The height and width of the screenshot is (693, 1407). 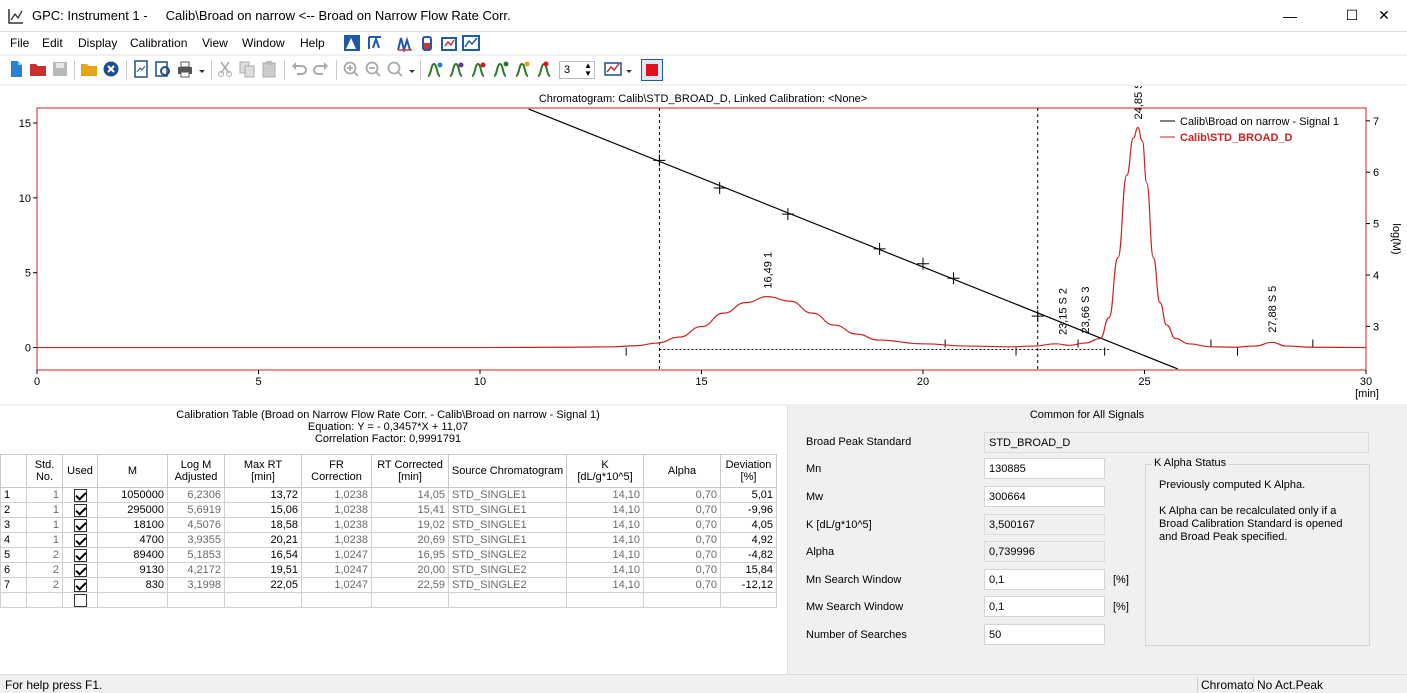 I want to click on paste-icon, so click(x=269, y=69).